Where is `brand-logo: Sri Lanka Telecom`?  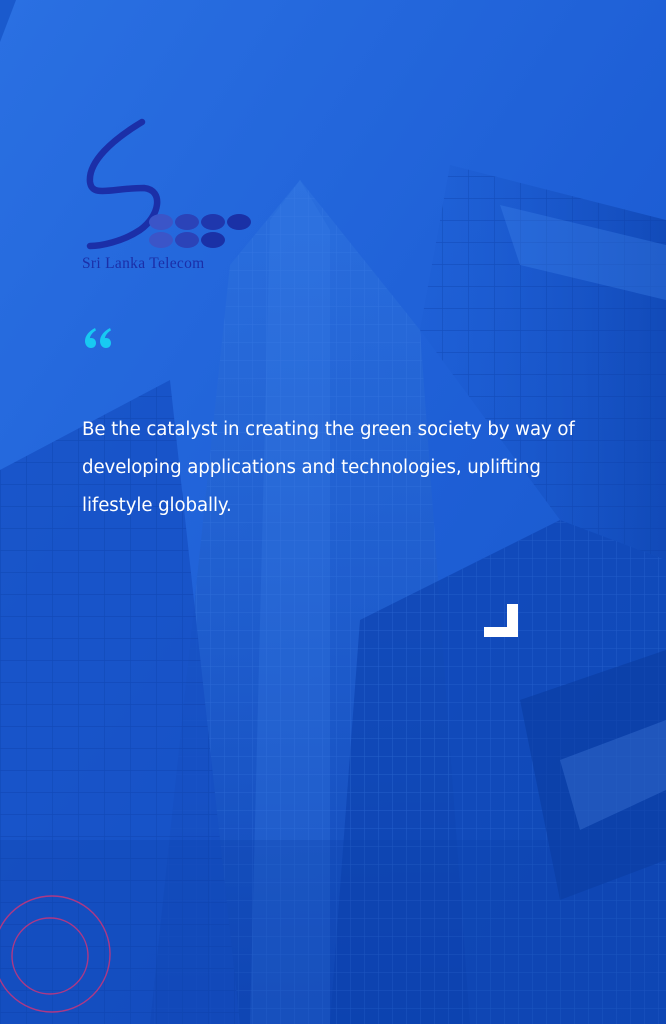
brand-logo: Sri Lanka Telecom is located at coordinates (169, 198).